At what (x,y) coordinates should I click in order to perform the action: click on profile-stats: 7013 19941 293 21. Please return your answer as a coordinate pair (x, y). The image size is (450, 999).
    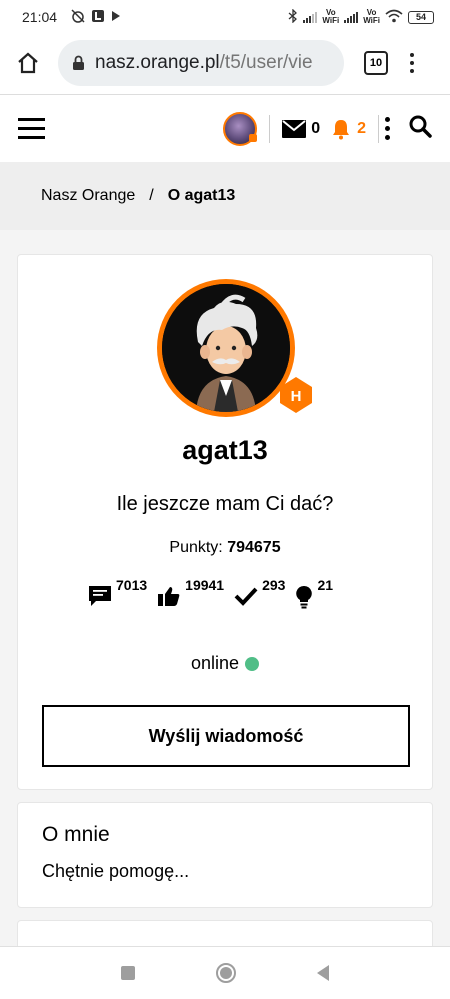
    Looking at the image, I should click on (215, 593).